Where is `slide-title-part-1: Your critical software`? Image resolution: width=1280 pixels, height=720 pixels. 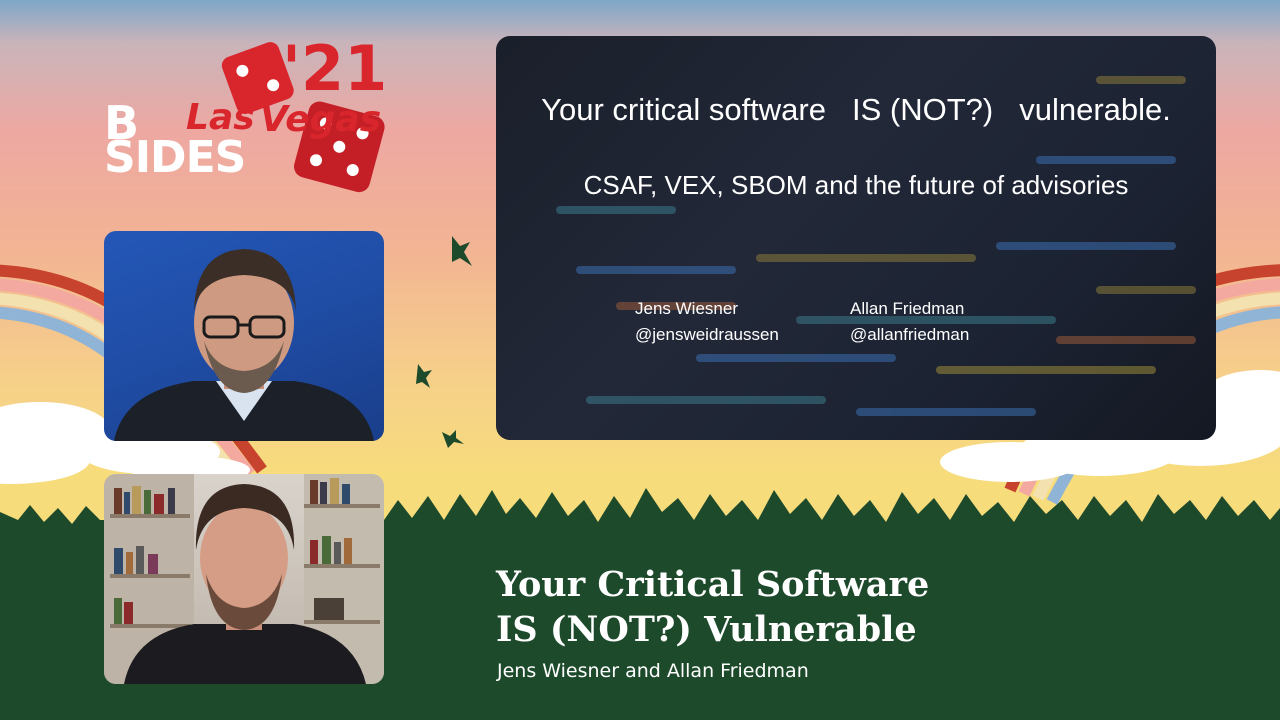
slide-title-part-1: Your critical software is located at coordinates (683, 109).